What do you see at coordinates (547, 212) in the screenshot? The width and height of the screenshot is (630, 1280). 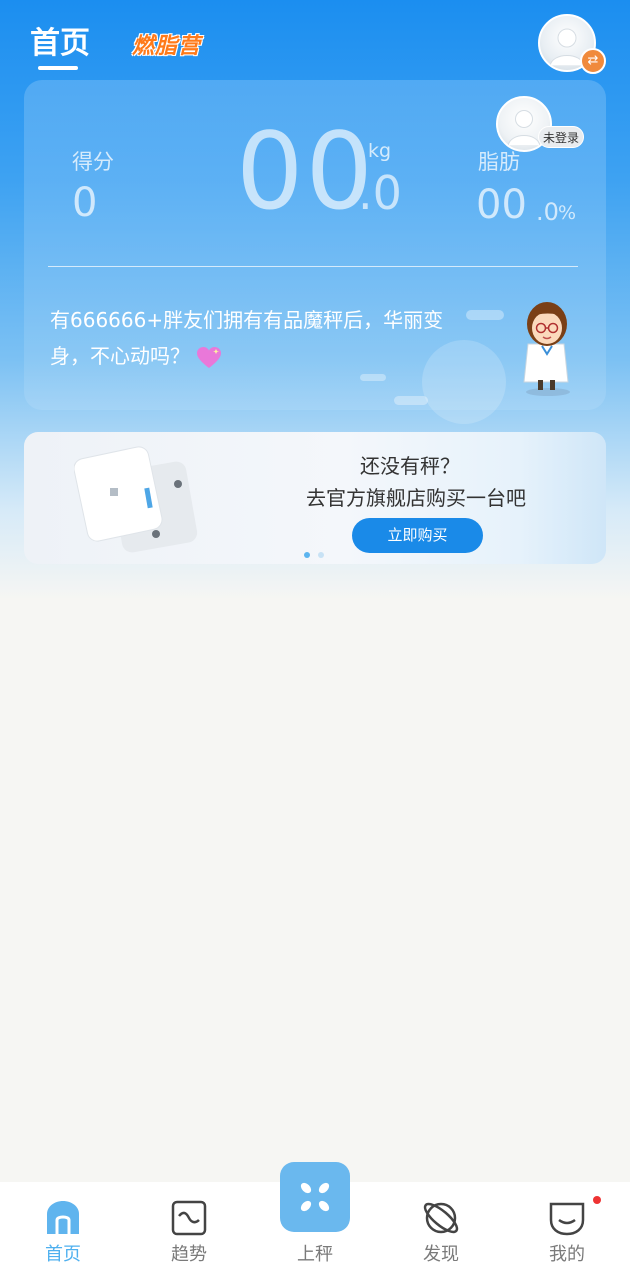 I see `fat-decimal: .0` at bounding box center [547, 212].